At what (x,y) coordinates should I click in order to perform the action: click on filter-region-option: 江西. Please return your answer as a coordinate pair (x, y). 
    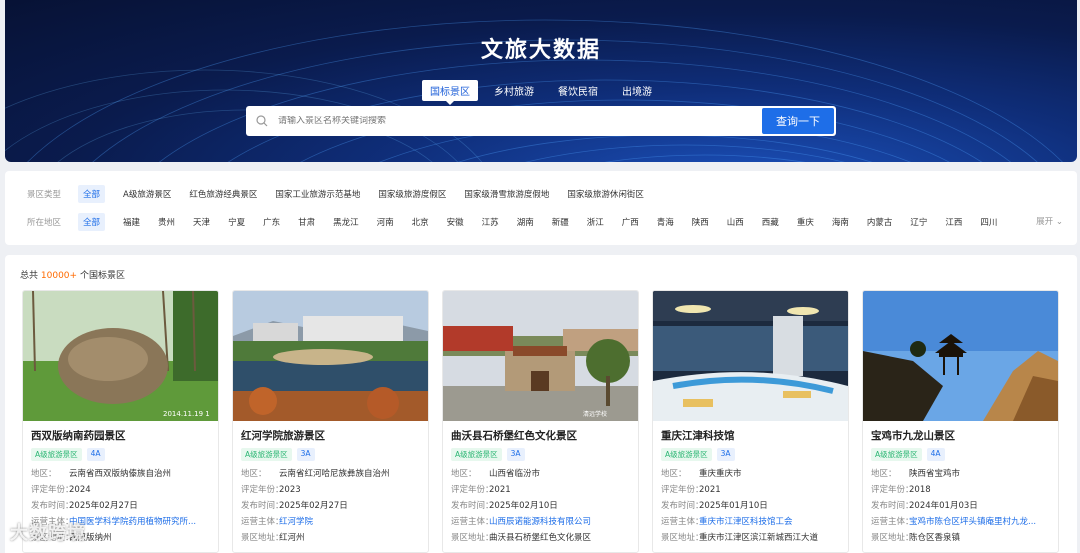
    Looking at the image, I should click on (953, 222).